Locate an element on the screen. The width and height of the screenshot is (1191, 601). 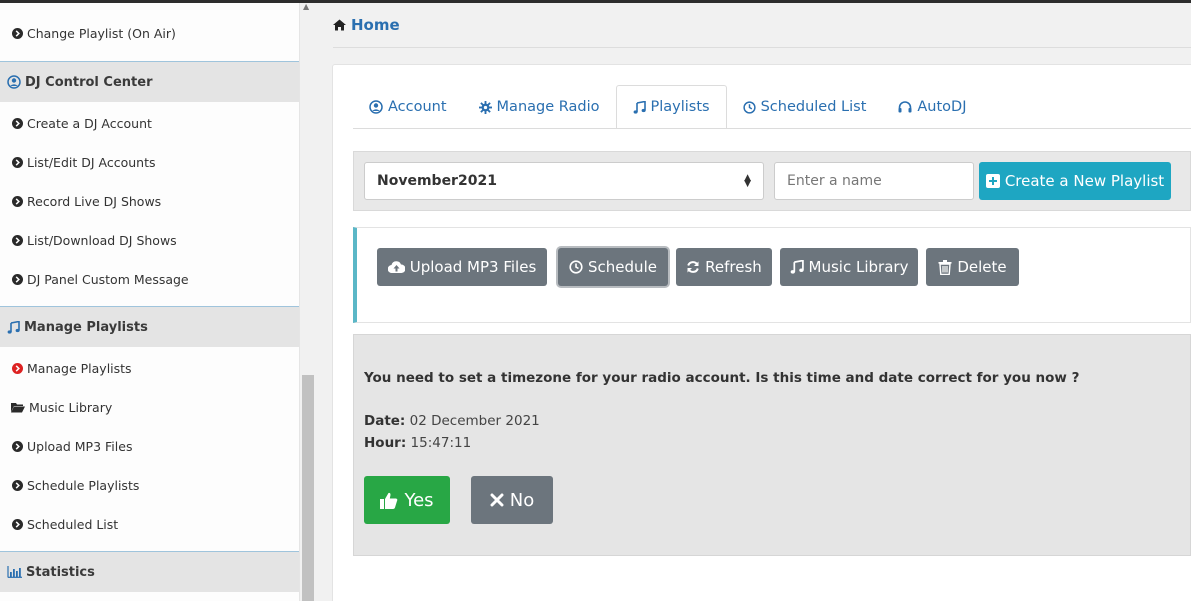
timezone-date-row: Date: 02 December 2021 is located at coordinates (452, 421).